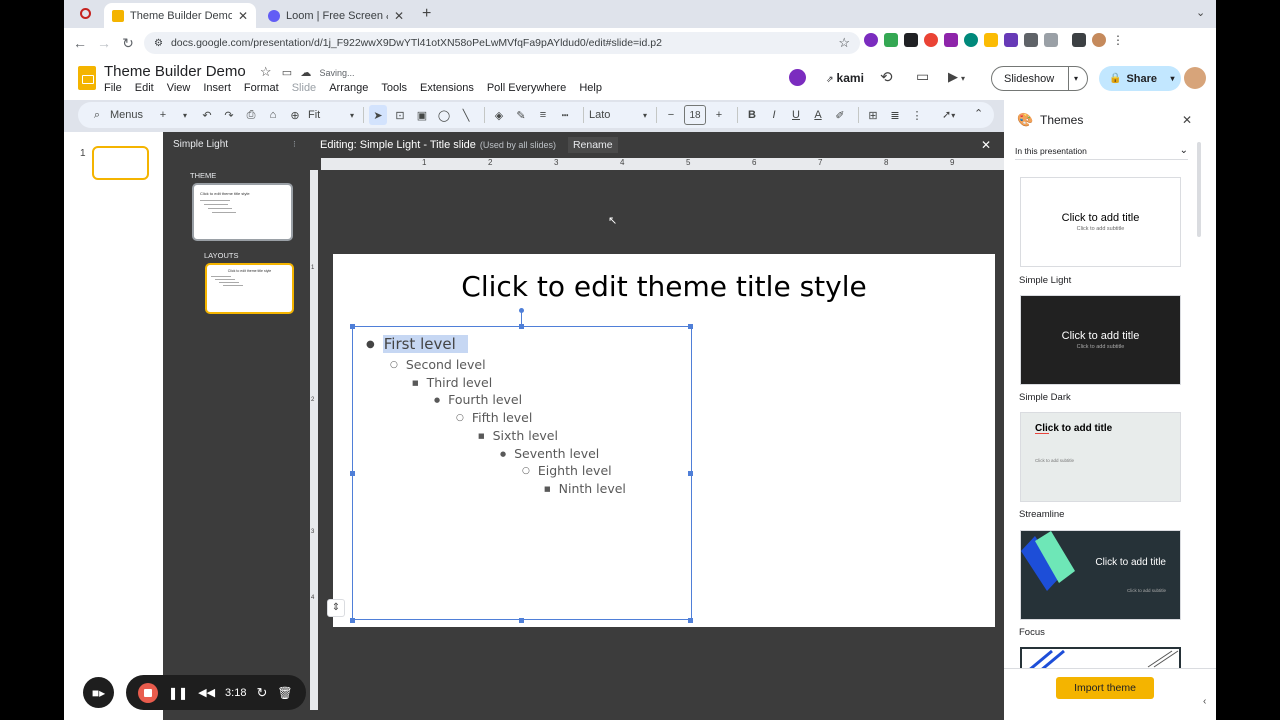  Describe the element at coordinates (249, 288) in the screenshot. I see `layout-thumbnail-selected: Click to edit theme title style` at that location.